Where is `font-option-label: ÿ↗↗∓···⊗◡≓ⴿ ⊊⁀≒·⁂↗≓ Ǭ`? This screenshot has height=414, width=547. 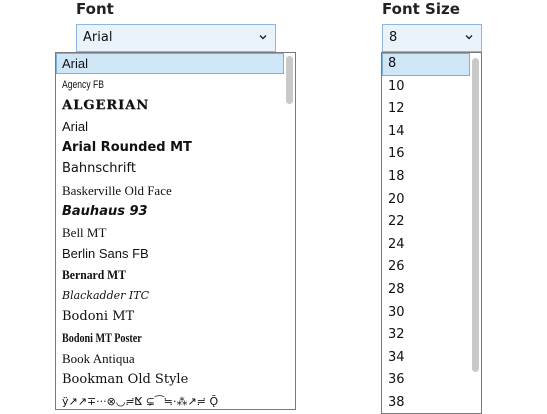 font-option-label: ÿ↗↗∓···⊗◡≓ⴿ ⊊⁀≒·⁂↗≓ Ǭ is located at coordinates (140, 401).